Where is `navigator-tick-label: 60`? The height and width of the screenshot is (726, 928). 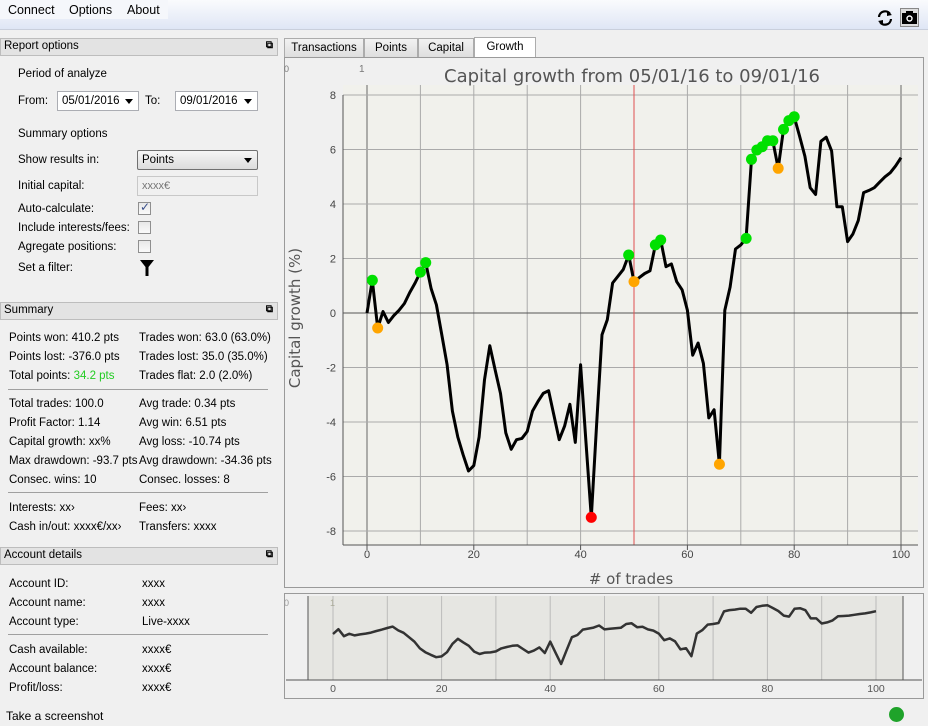
navigator-tick-label: 60 is located at coordinates (659, 689).